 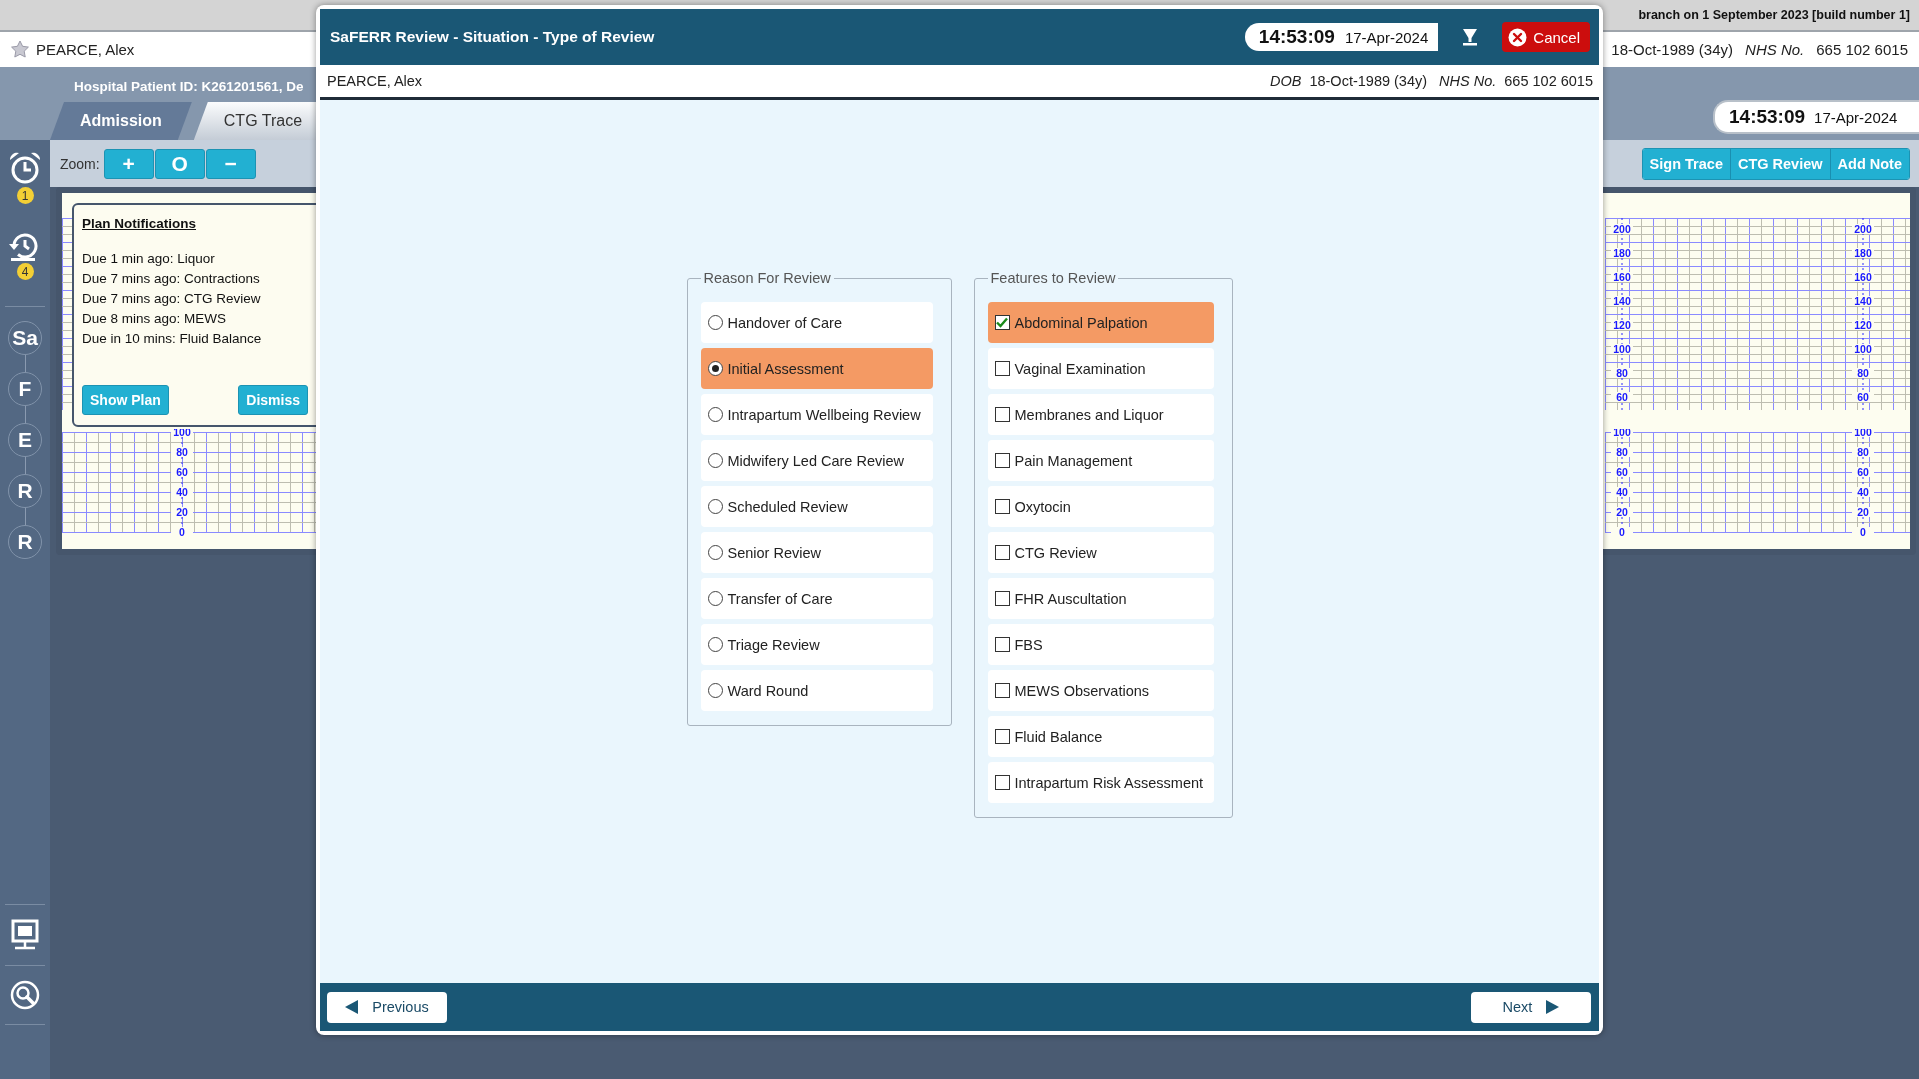 What do you see at coordinates (25, 195) in the screenshot?
I see `count-badge: 1` at bounding box center [25, 195].